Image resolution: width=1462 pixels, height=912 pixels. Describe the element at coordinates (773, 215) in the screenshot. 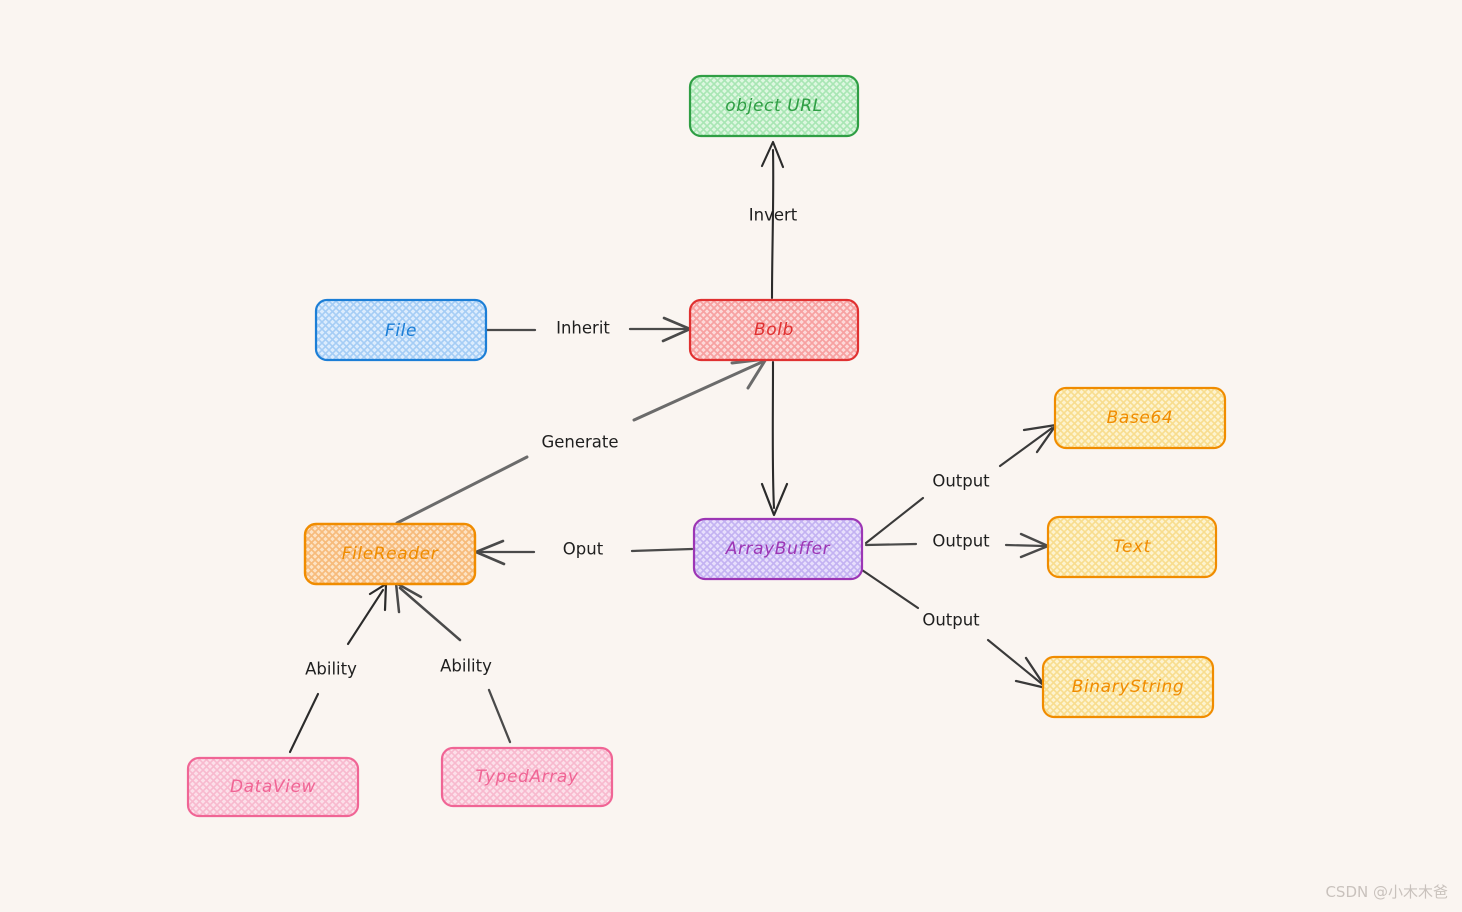

I see `edge-label-invert: Invert` at that location.